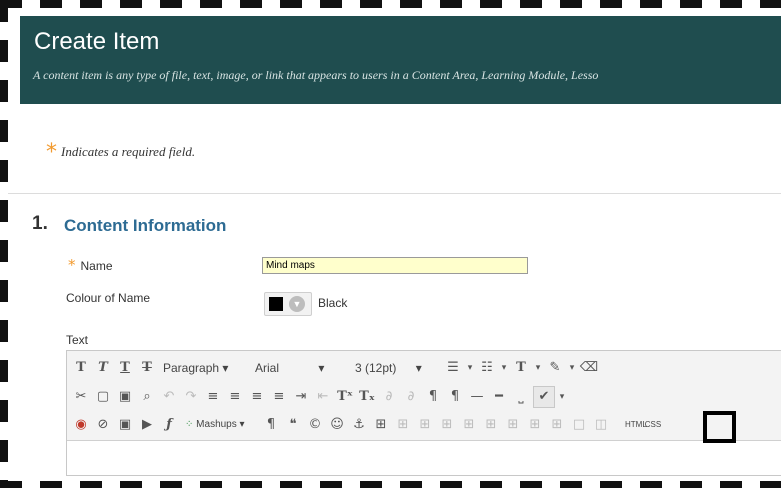 The height and width of the screenshot is (488, 781). What do you see at coordinates (359, 425) in the screenshot?
I see `anchor-icon: ⚓` at bounding box center [359, 425].